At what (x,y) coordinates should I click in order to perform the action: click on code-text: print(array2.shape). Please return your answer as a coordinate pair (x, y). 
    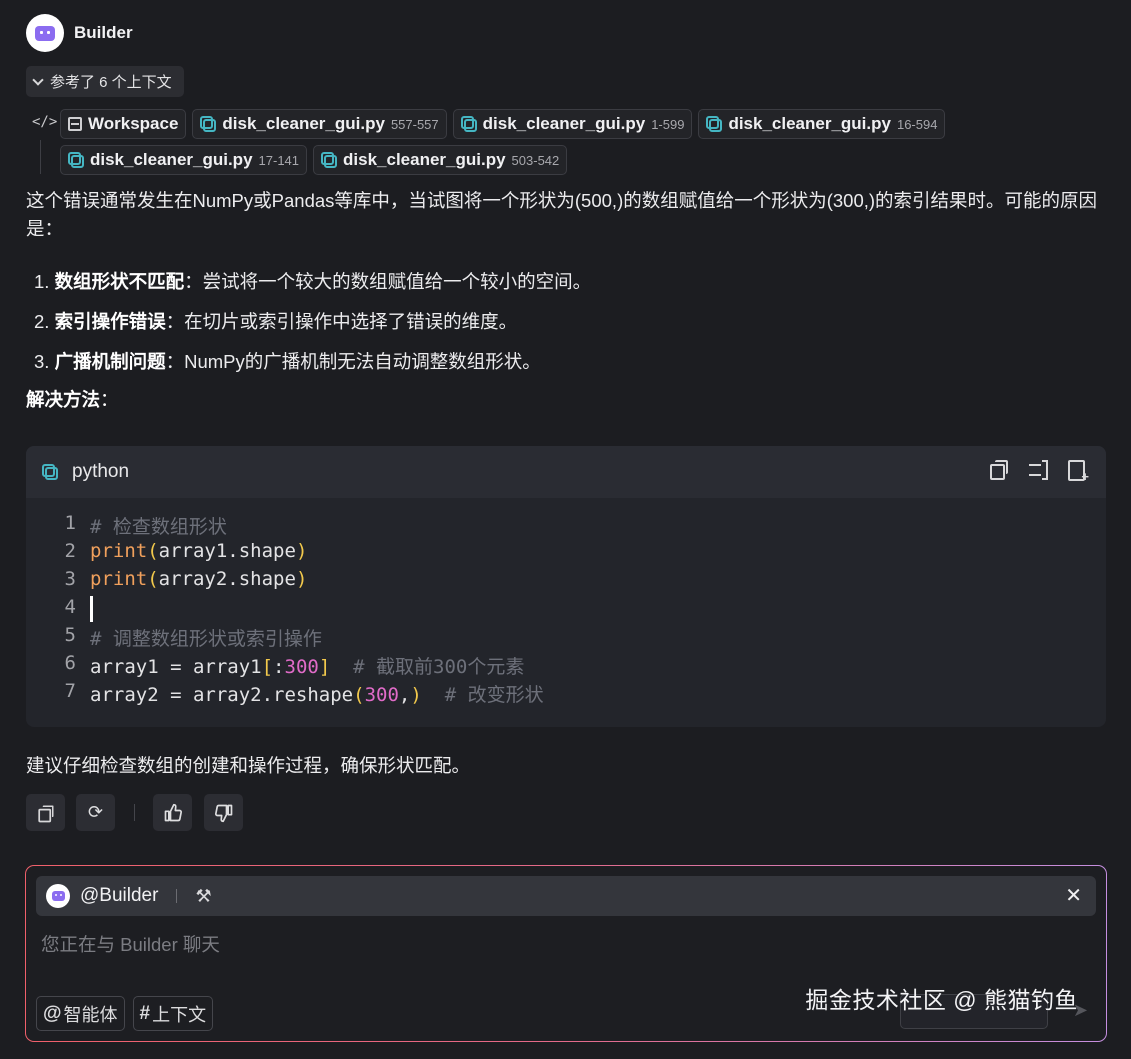
    Looking at the image, I should click on (198, 582).